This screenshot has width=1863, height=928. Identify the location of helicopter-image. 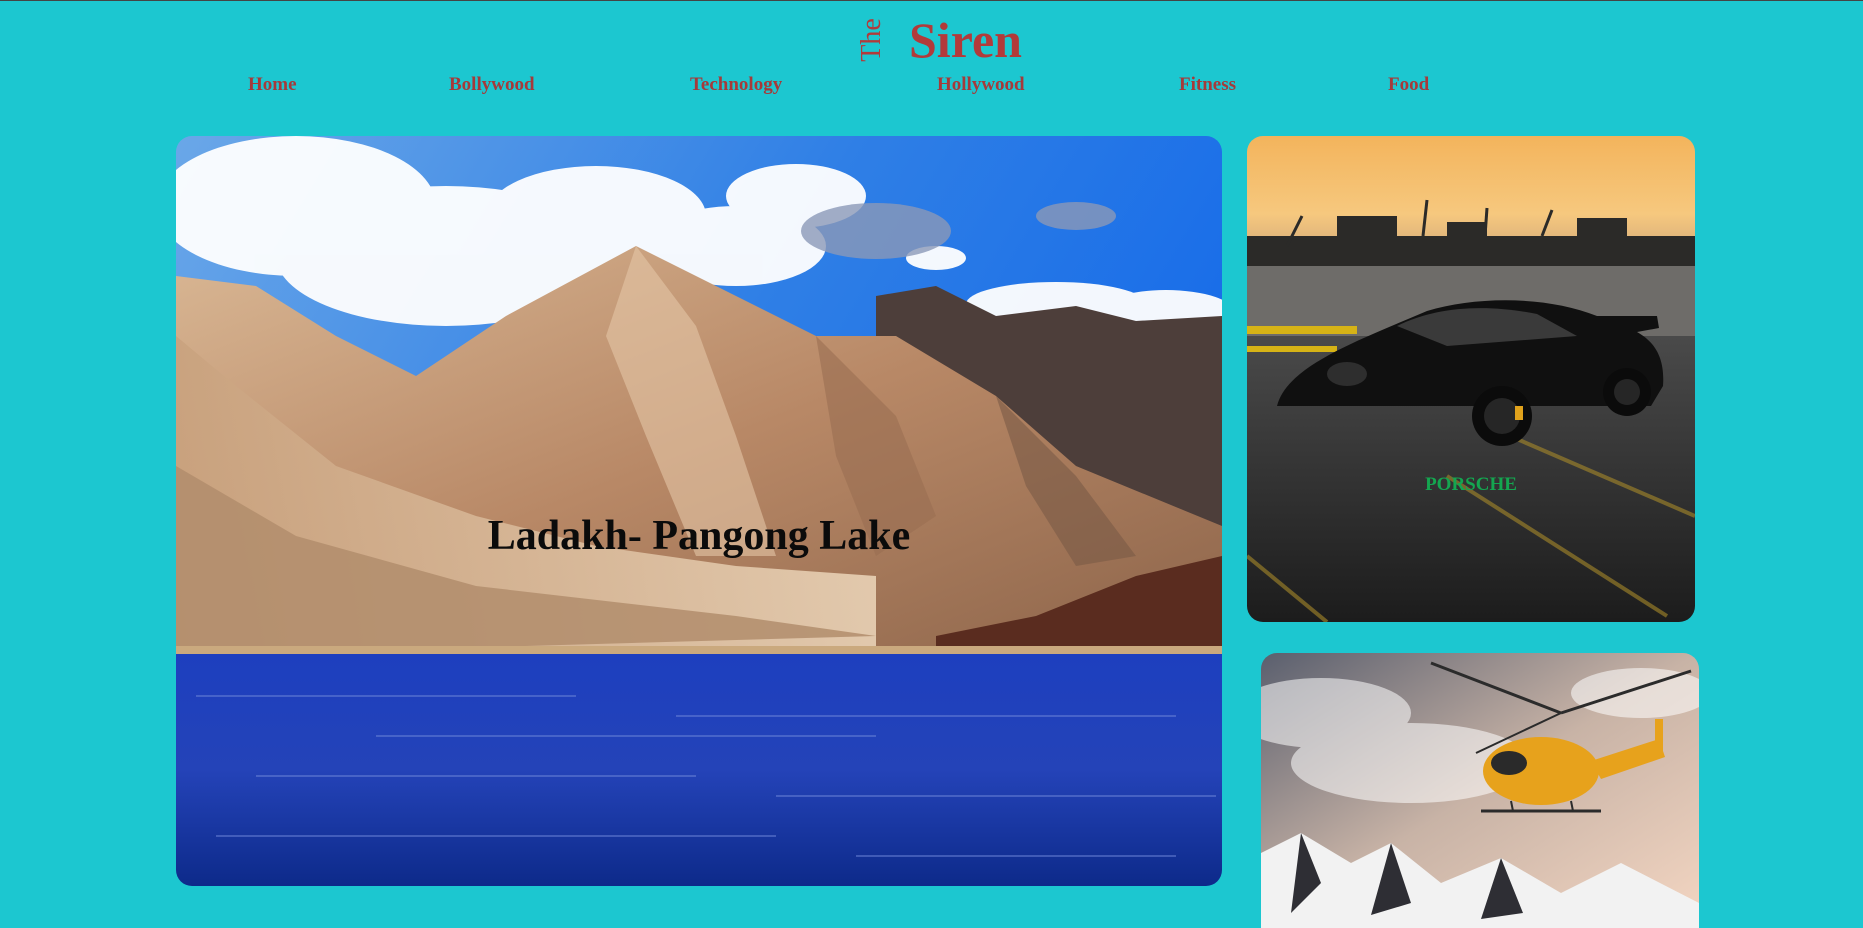
(1480, 790).